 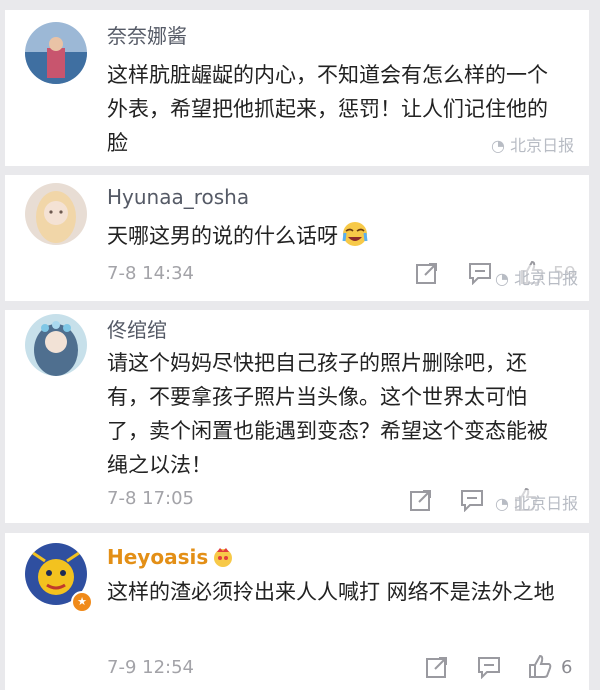 I want to click on comment-username: 佟绾绾, so click(x=137, y=328).